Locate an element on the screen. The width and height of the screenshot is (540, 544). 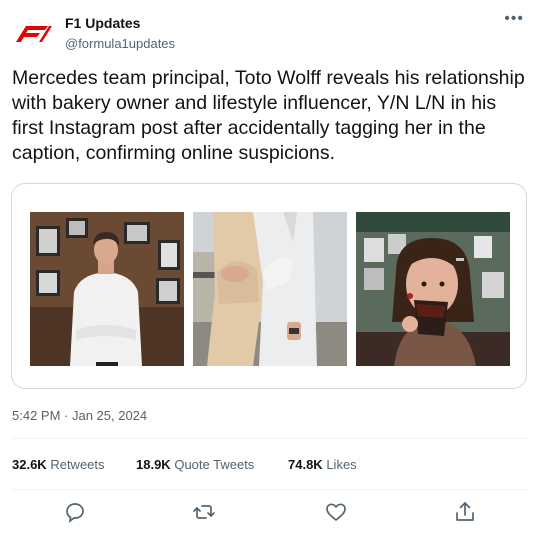
likes-stat: 74.8K Likes is located at coordinates (322, 464).